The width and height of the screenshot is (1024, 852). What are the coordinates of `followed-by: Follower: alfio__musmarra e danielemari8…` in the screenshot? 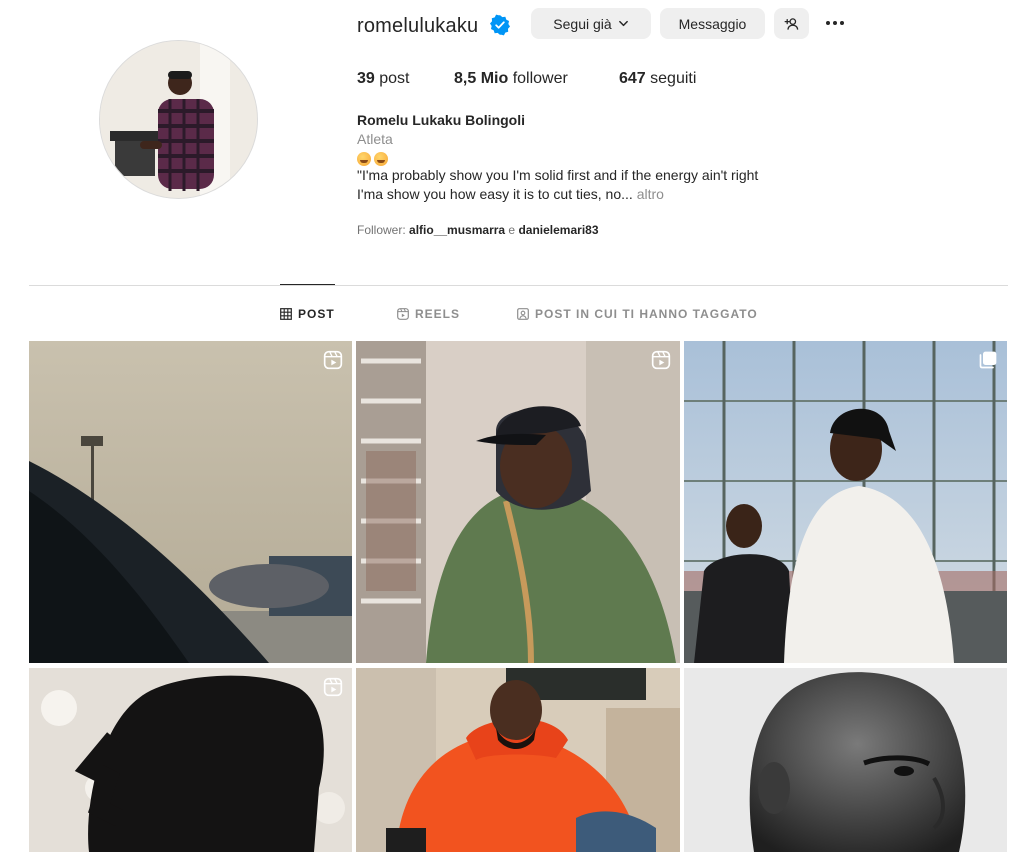 It's located at (478, 230).